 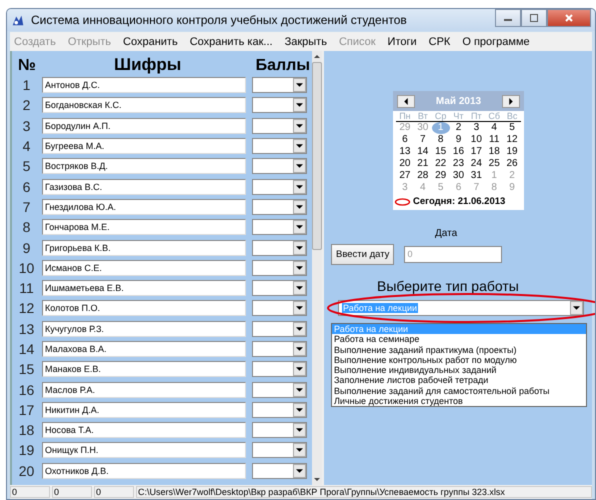 I want to click on name-field: Газизова В.С., so click(x=144, y=186).